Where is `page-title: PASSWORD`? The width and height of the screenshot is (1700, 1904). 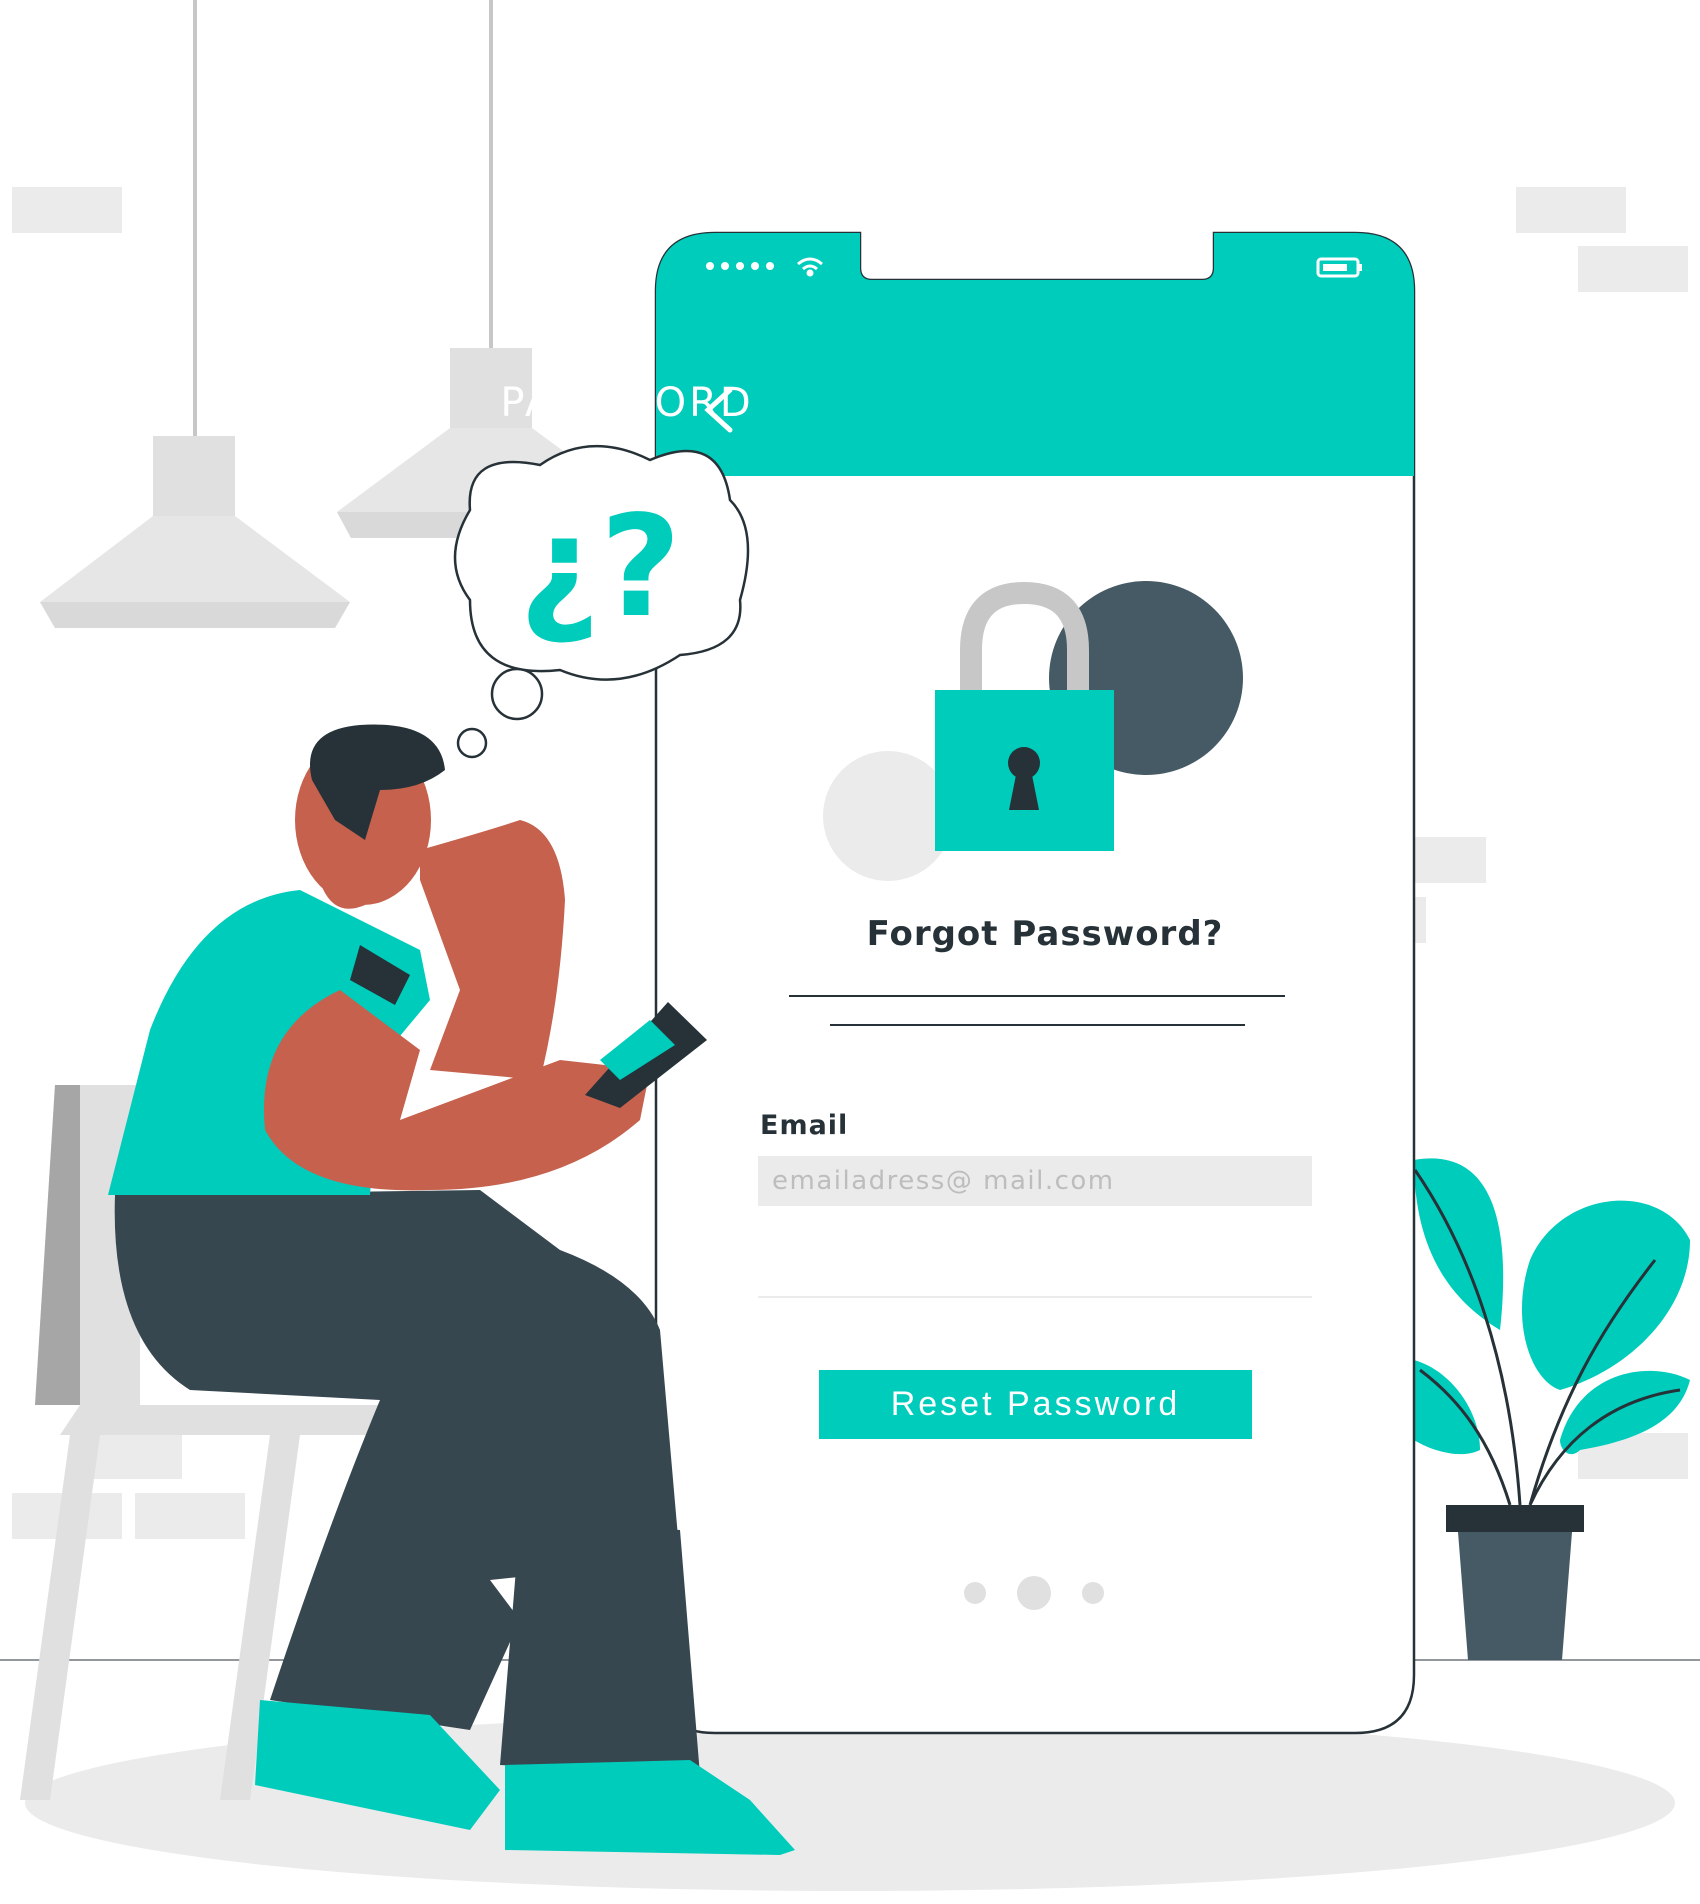 page-title: PASSWORD is located at coordinates (627, 403).